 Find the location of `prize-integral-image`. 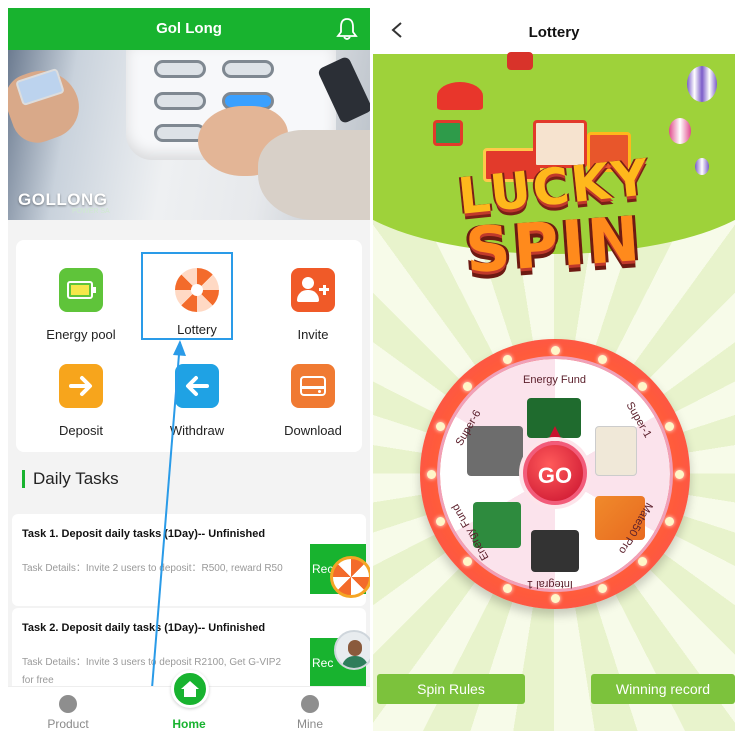

prize-integral-image is located at coordinates (555, 551).